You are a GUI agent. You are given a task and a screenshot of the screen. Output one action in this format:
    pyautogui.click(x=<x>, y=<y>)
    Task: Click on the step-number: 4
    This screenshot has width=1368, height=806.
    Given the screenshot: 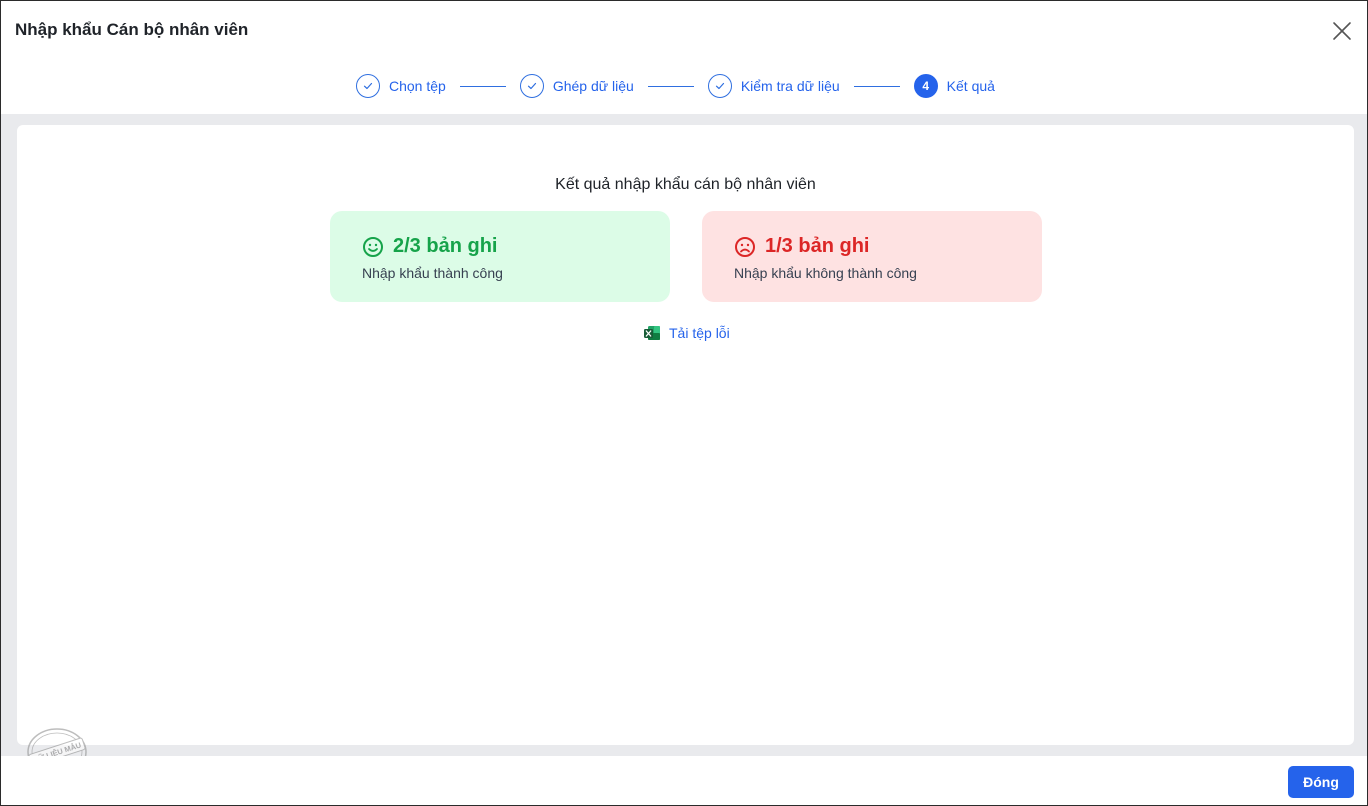 What is the action you would take?
    pyautogui.click(x=925, y=86)
    